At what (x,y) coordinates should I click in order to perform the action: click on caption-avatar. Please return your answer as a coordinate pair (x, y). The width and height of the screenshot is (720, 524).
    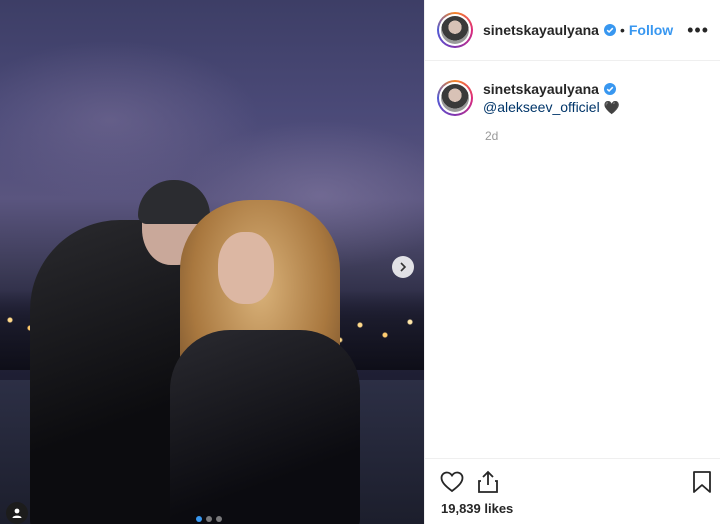
    Looking at the image, I should click on (455, 98).